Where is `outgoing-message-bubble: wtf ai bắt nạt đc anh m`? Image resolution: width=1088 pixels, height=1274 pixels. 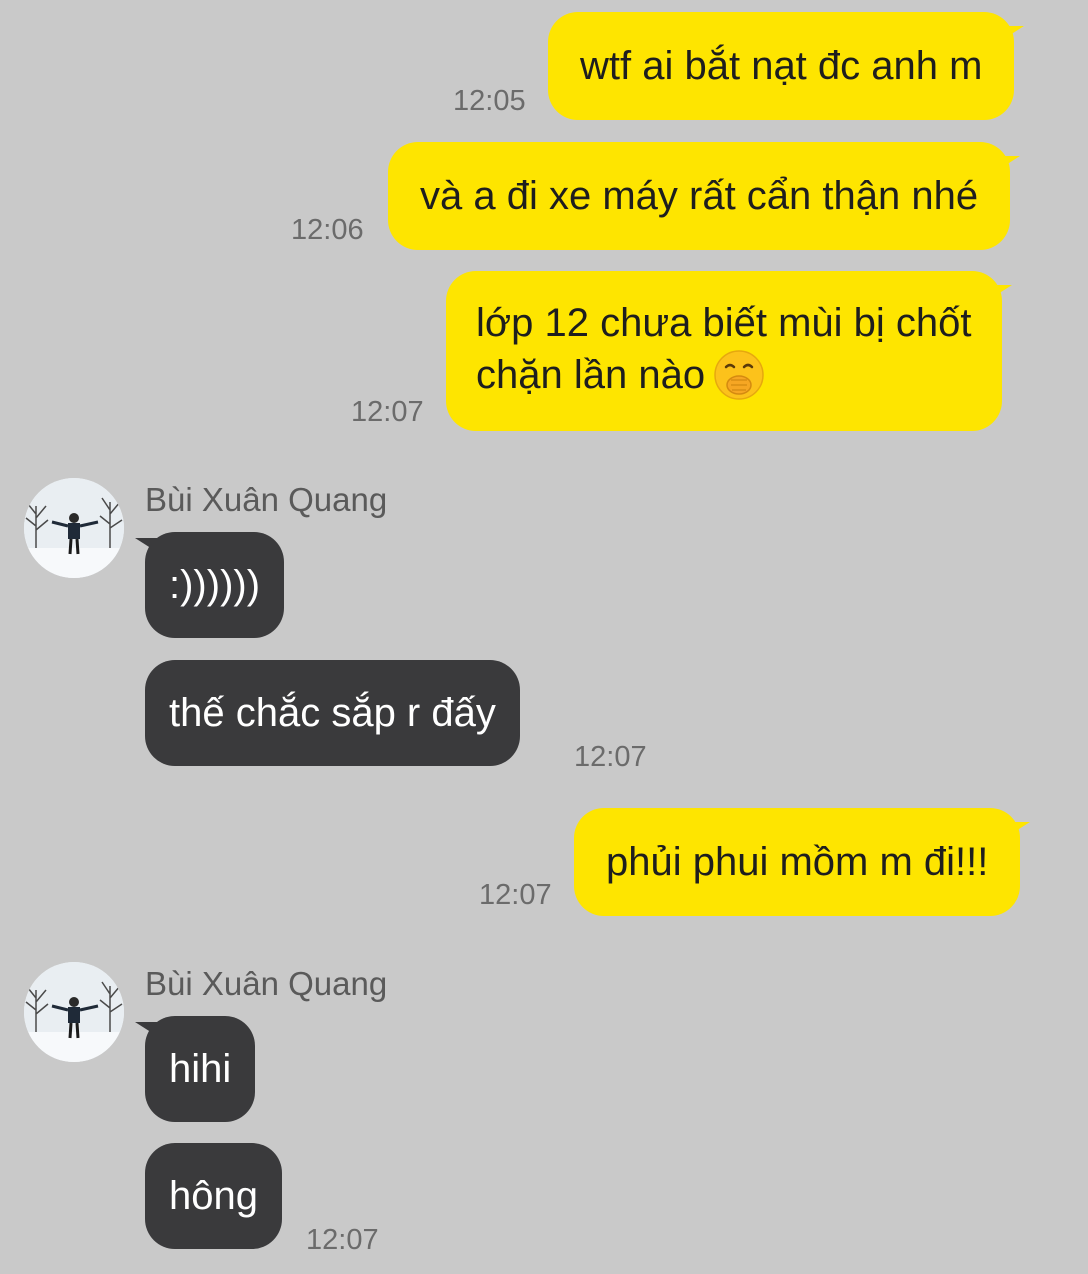
outgoing-message-bubble: wtf ai bắt nạt đc anh m is located at coordinates (786, 66).